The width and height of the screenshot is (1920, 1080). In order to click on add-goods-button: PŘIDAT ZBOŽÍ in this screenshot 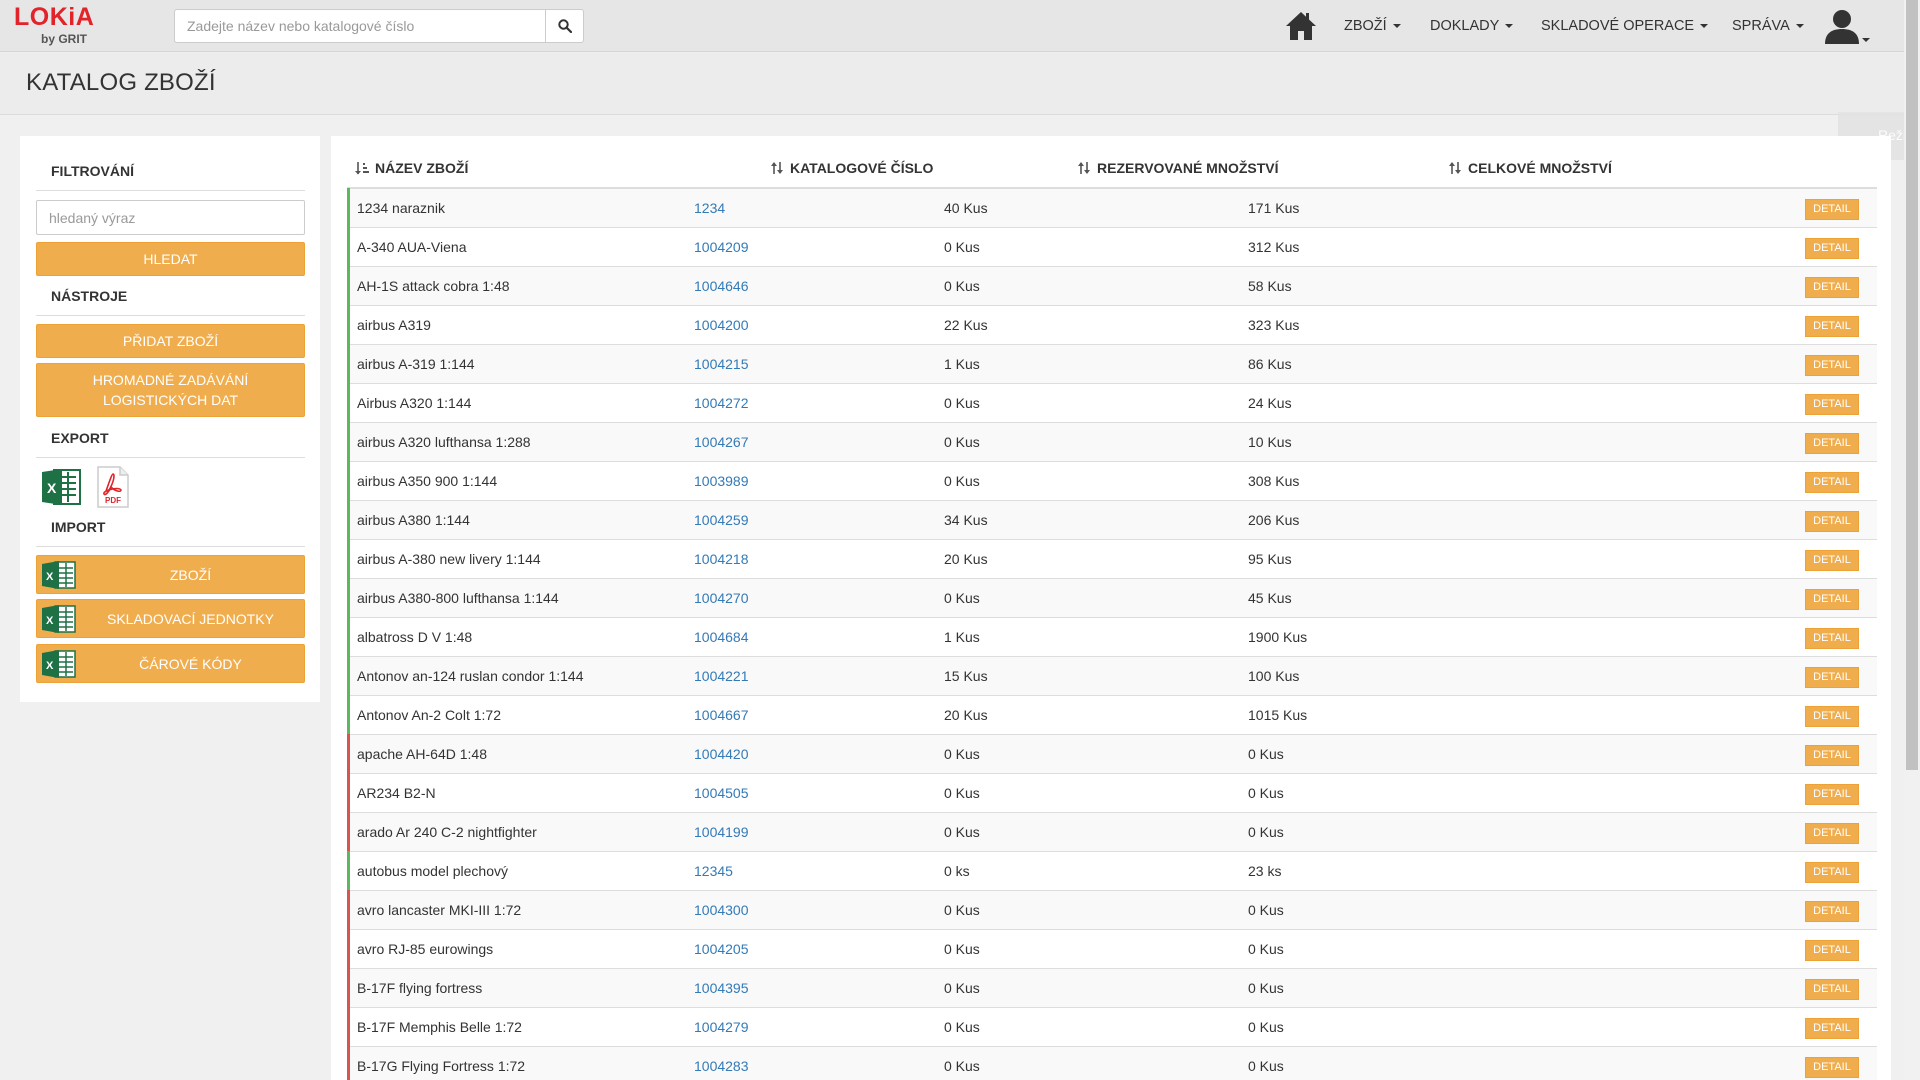, I will do `click(170, 341)`.